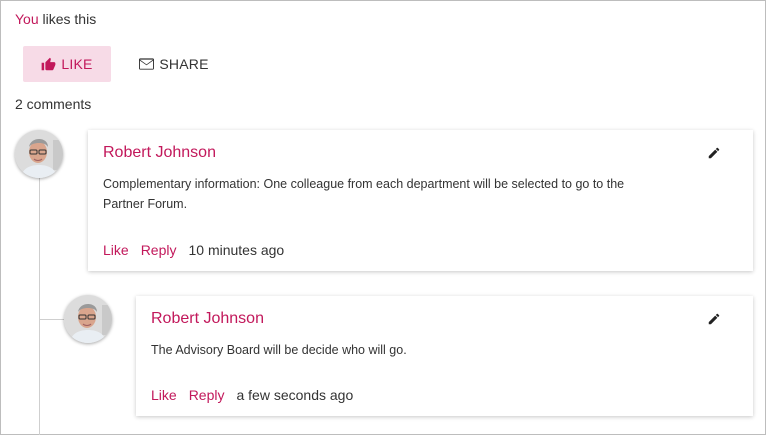  What do you see at coordinates (77, 64) in the screenshot?
I see `like-button-label: LIKE` at bounding box center [77, 64].